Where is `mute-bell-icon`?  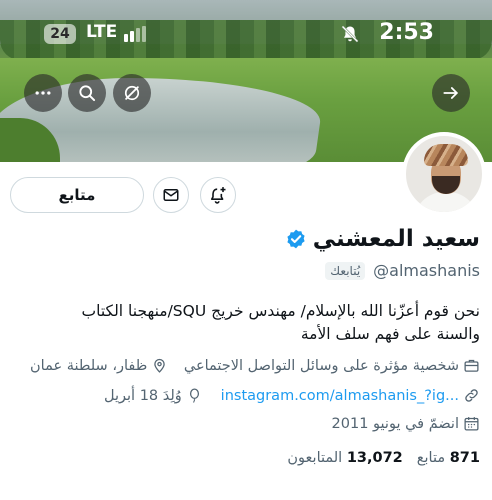
mute-bell-icon is located at coordinates (350, 34).